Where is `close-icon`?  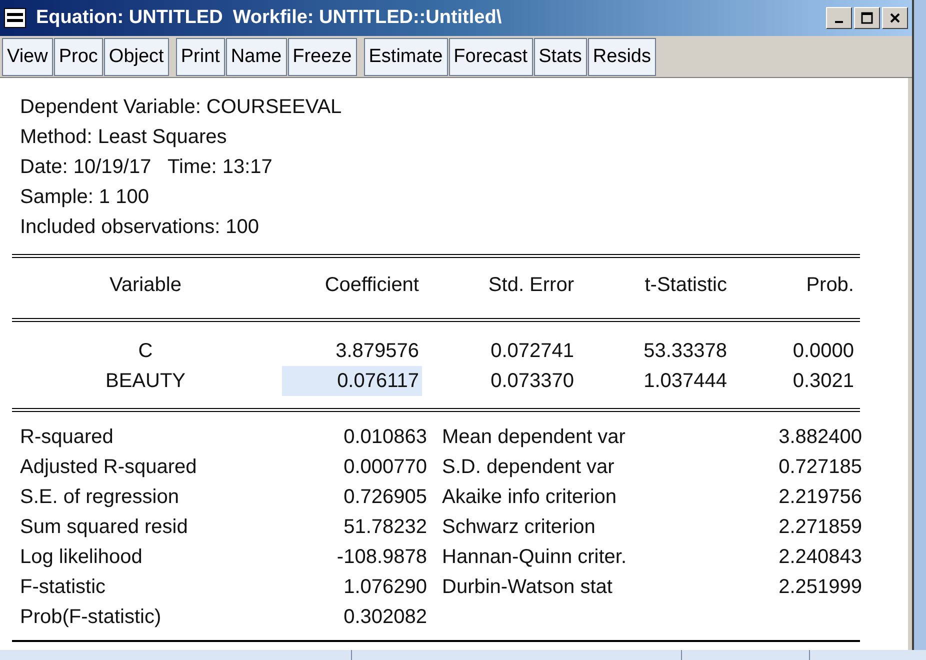
close-icon is located at coordinates (895, 18).